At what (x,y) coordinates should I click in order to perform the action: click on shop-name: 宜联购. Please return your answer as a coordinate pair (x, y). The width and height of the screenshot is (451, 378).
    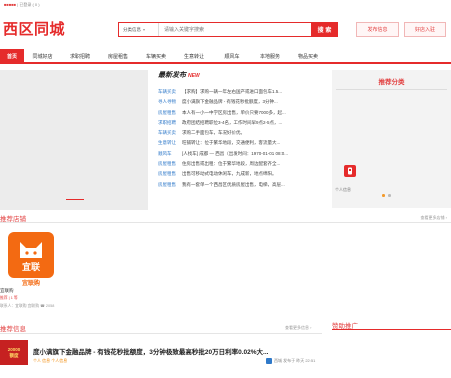
    Looking at the image, I should click on (7, 291).